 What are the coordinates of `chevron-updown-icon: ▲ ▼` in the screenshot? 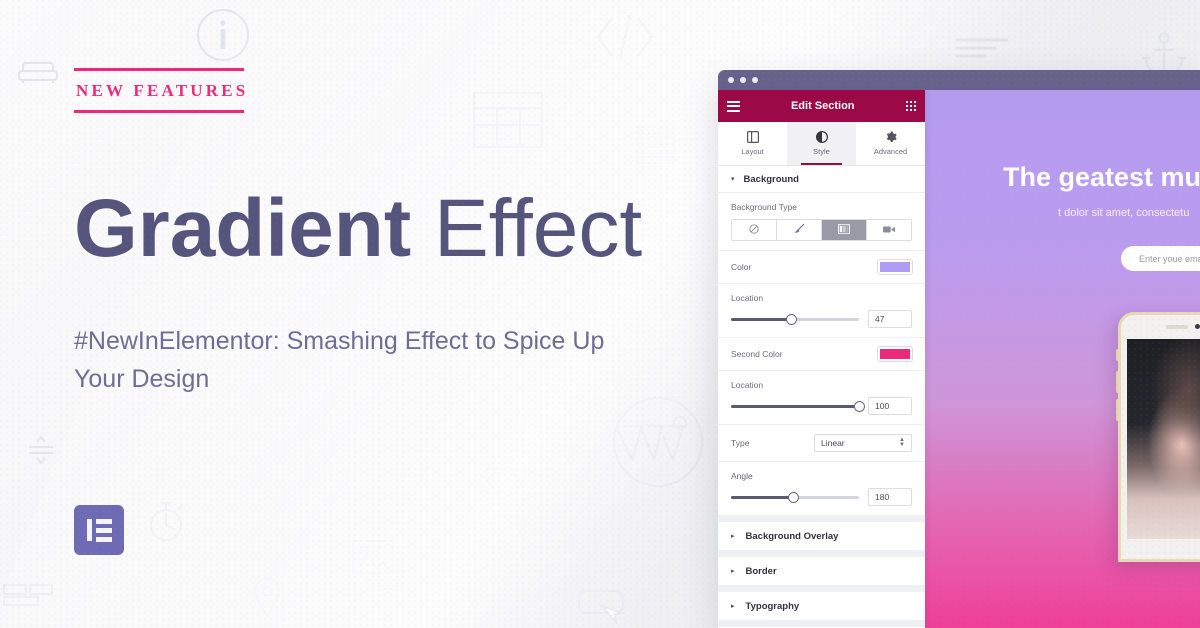 It's located at (902, 442).